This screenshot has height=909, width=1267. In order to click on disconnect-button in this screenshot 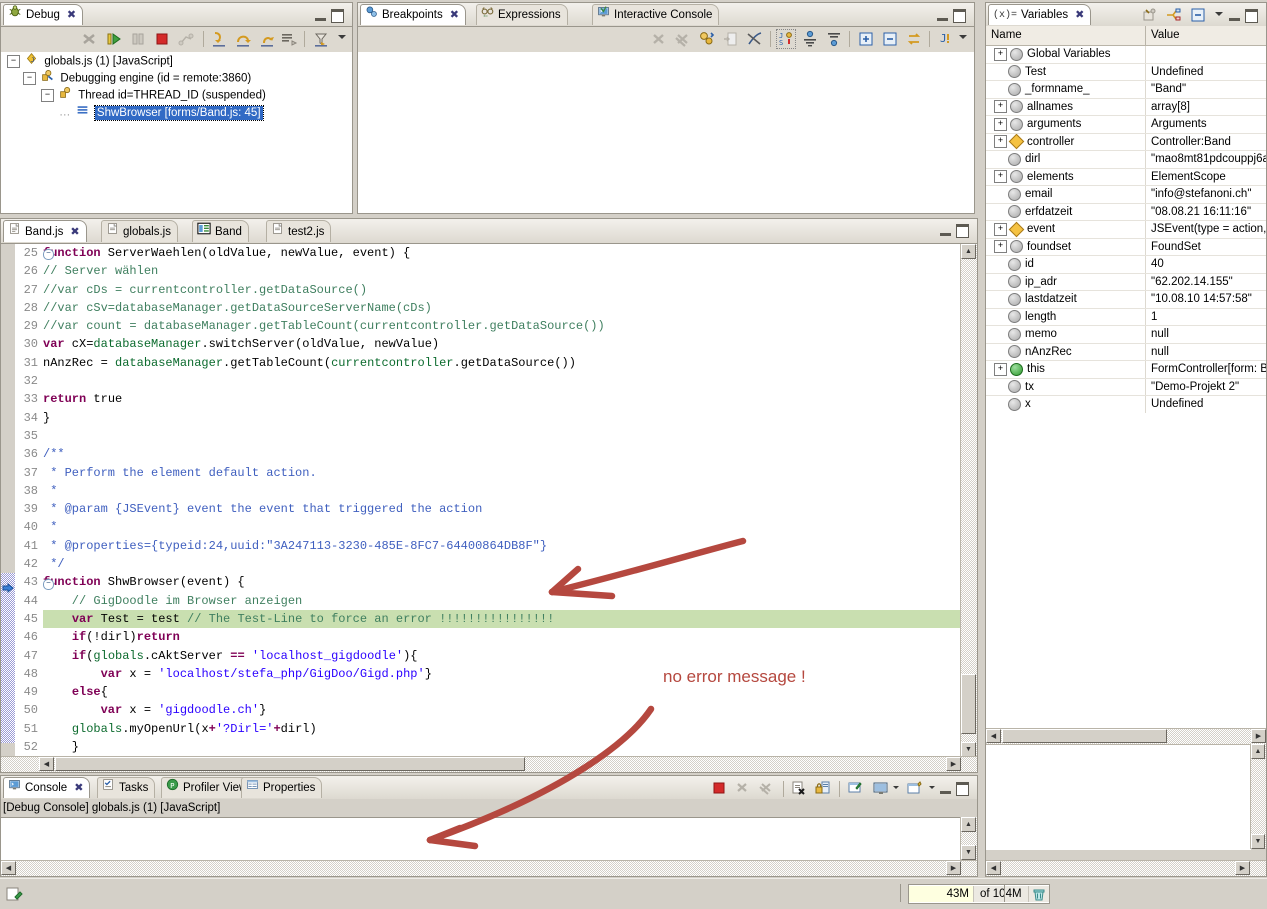, I will do `click(90, 39)`.